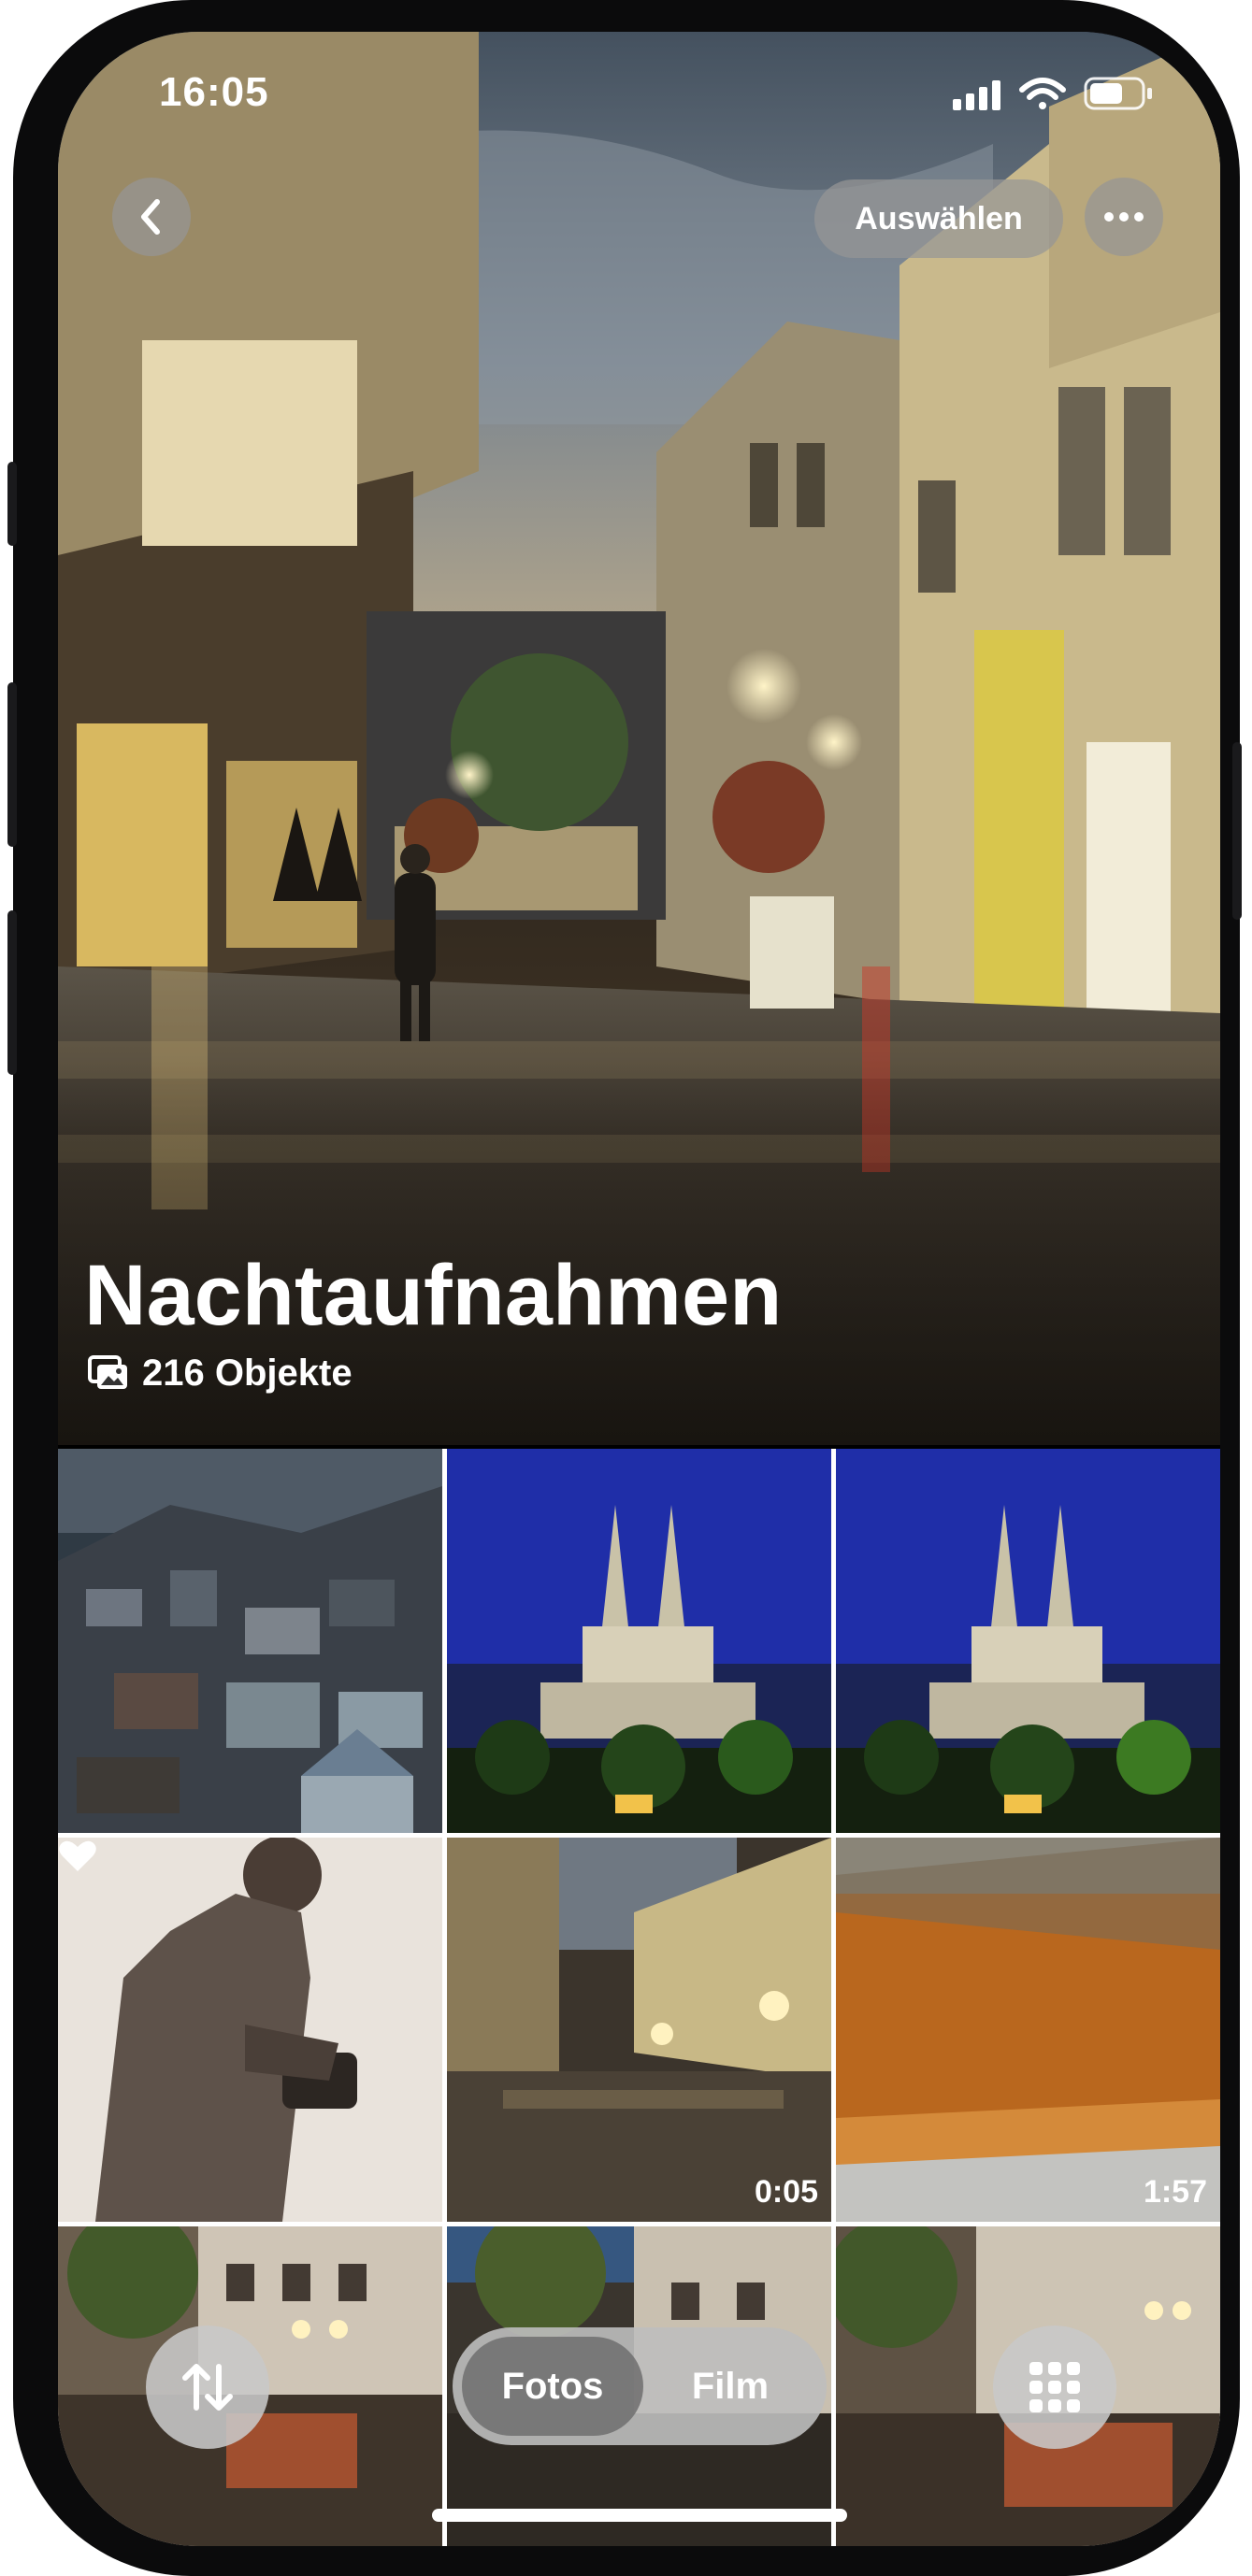 Image resolution: width=1252 pixels, height=2576 pixels. I want to click on cellular-signal-icon, so click(976, 95).